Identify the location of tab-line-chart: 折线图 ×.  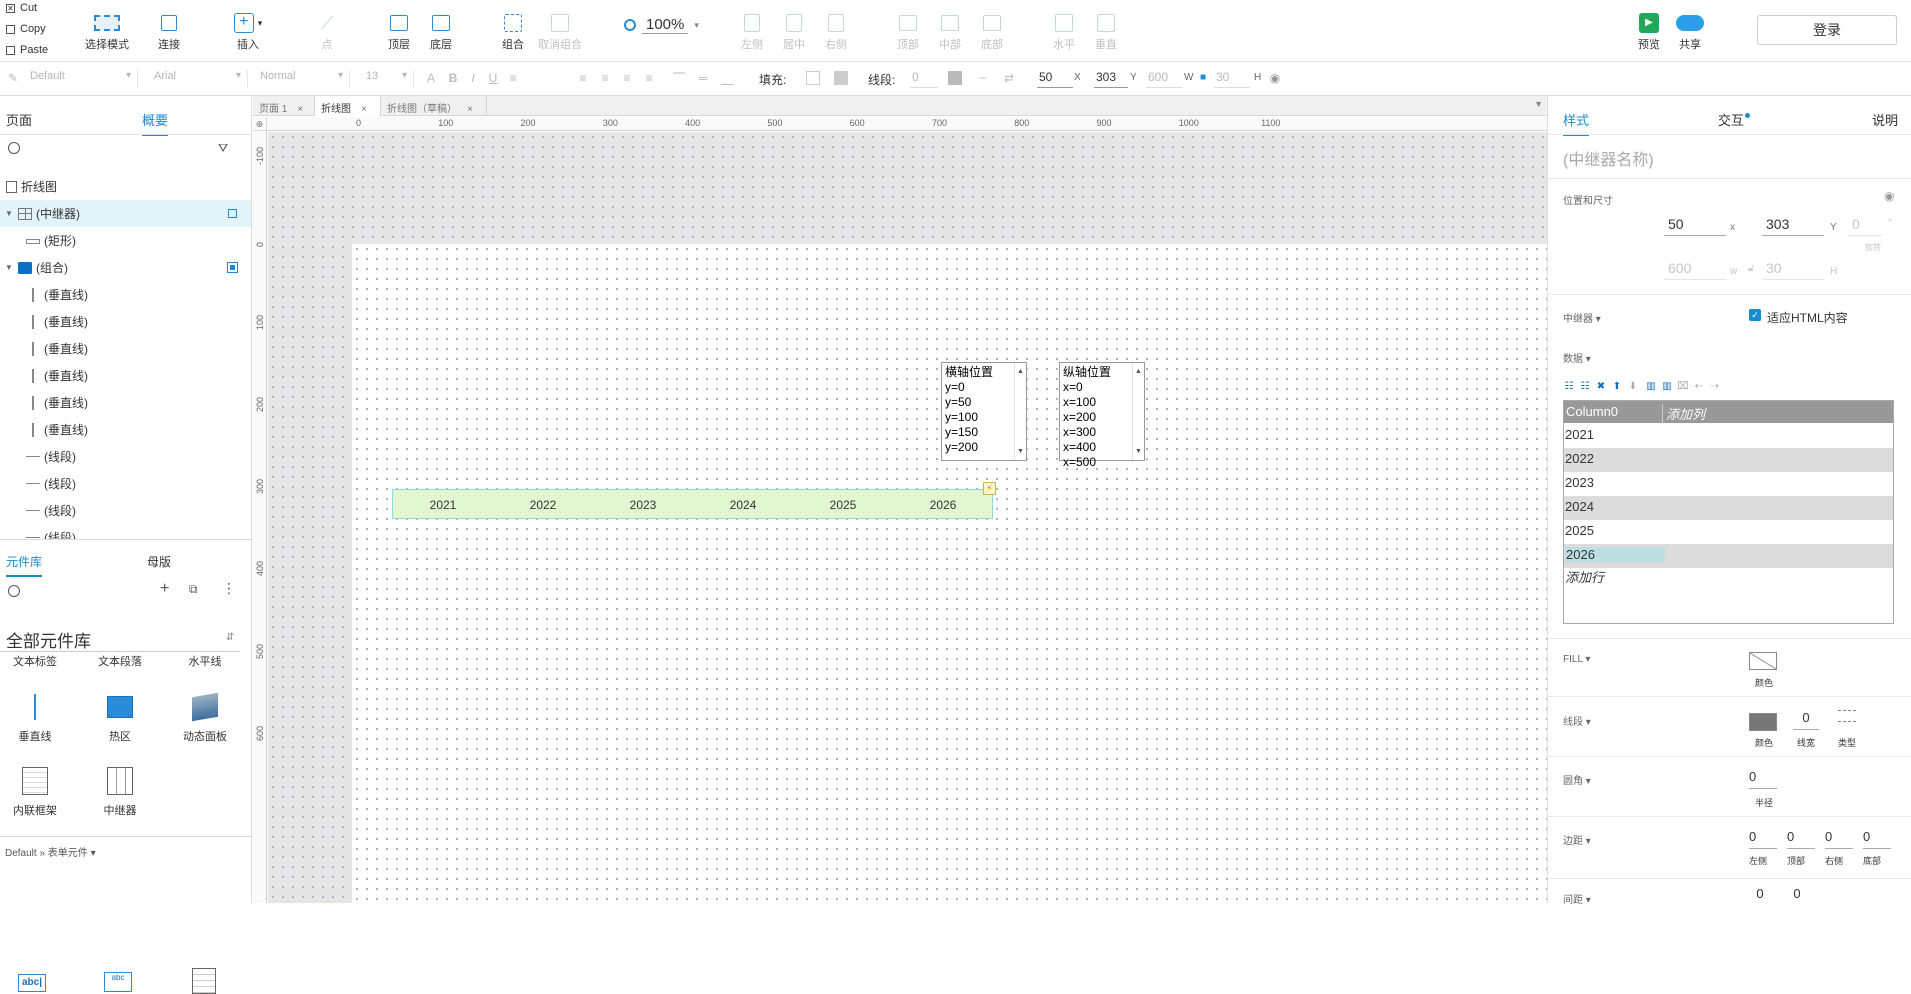
(348, 106).